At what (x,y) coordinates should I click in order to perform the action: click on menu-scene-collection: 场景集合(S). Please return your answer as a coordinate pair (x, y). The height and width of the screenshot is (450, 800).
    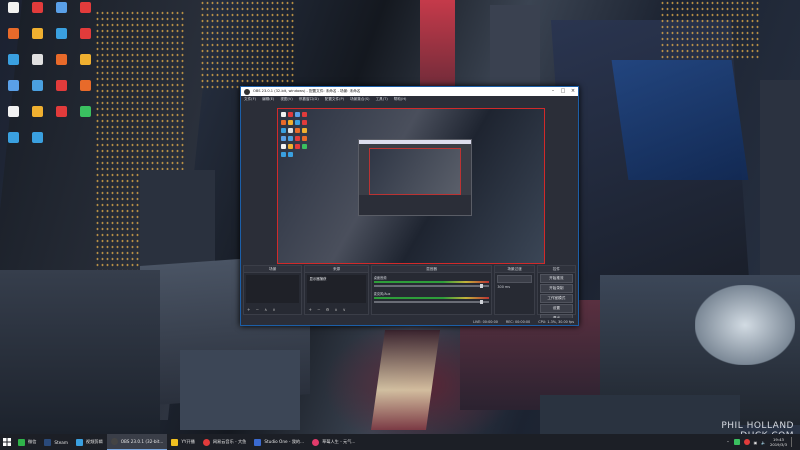
    Looking at the image, I should click on (359, 99).